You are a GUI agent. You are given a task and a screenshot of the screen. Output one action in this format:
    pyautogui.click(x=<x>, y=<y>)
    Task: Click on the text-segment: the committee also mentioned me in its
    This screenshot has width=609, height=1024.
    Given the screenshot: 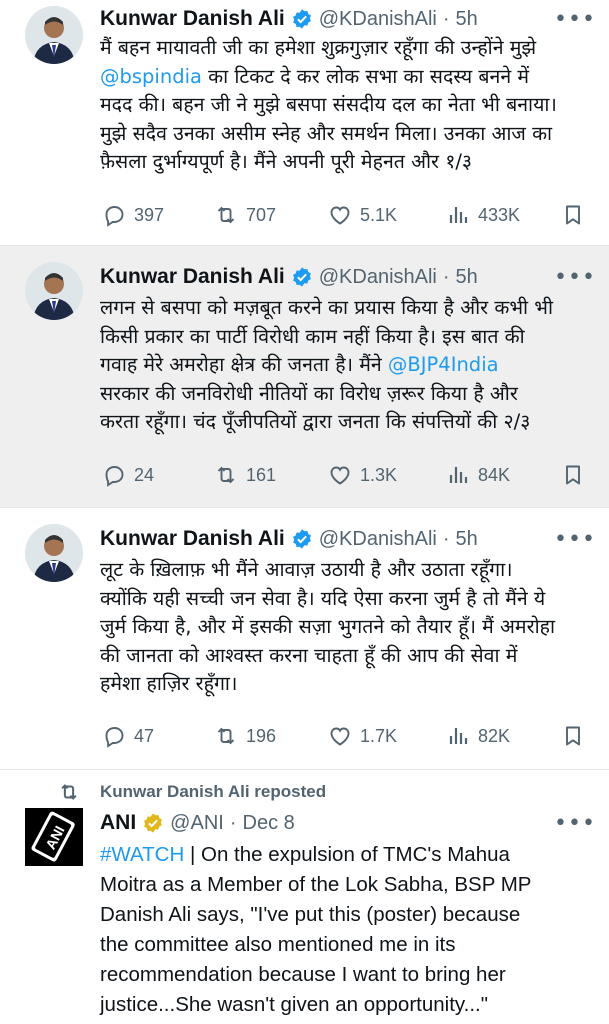 What is the action you would take?
    pyautogui.click(x=278, y=944)
    